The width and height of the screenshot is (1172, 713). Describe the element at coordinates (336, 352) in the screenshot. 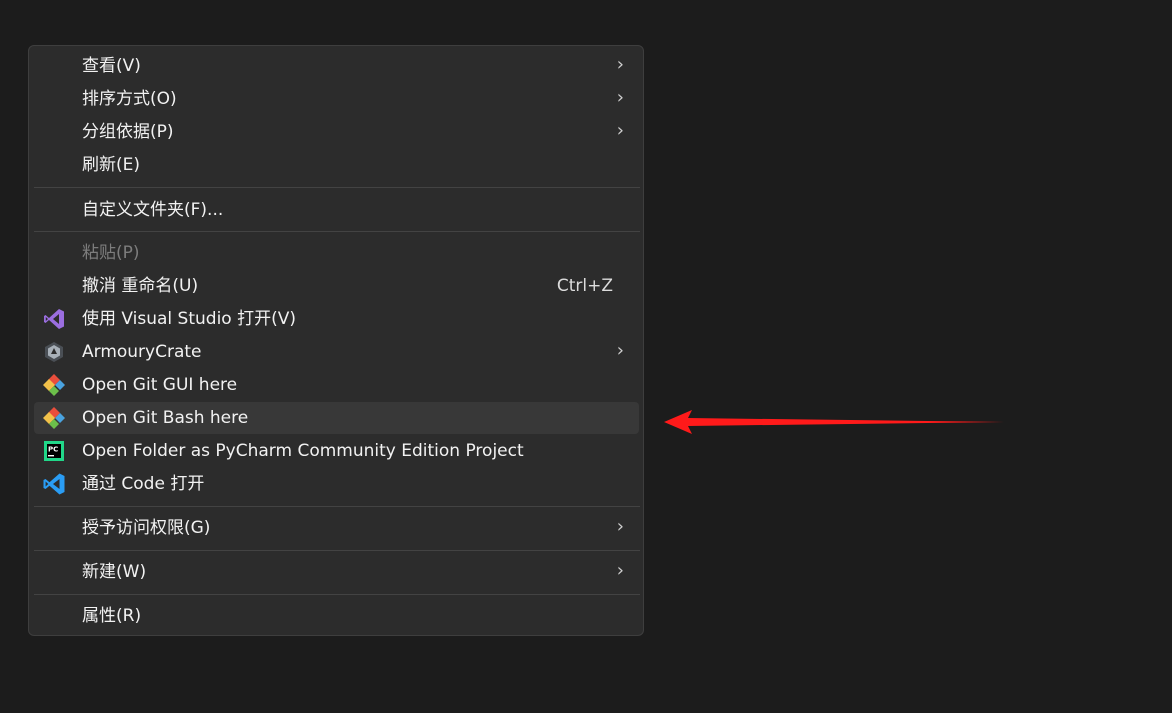

I see `menu-item-armoury-crate: ArmouryCrate ›` at that location.